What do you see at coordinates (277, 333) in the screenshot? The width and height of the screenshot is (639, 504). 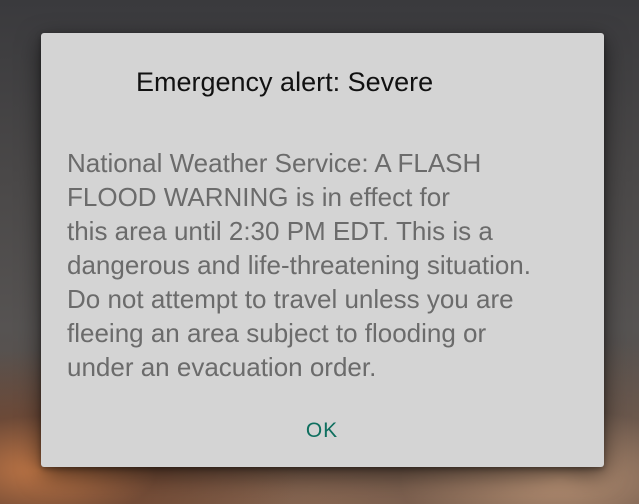 I see `alert-message-line: fleeing an area subject to flooding or` at bounding box center [277, 333].